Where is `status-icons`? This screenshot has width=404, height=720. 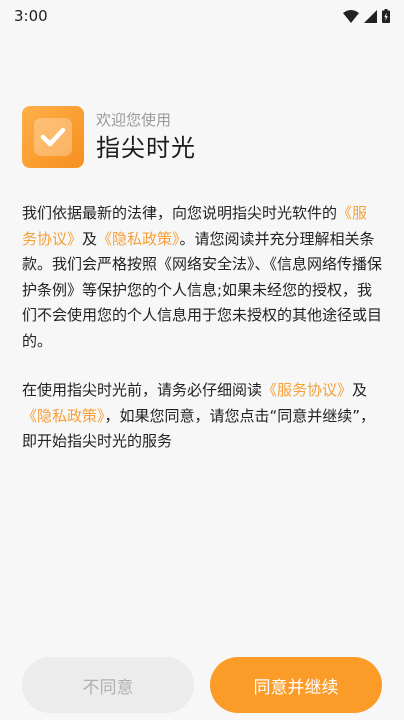 status-icons is located at coordinates (366, 16).